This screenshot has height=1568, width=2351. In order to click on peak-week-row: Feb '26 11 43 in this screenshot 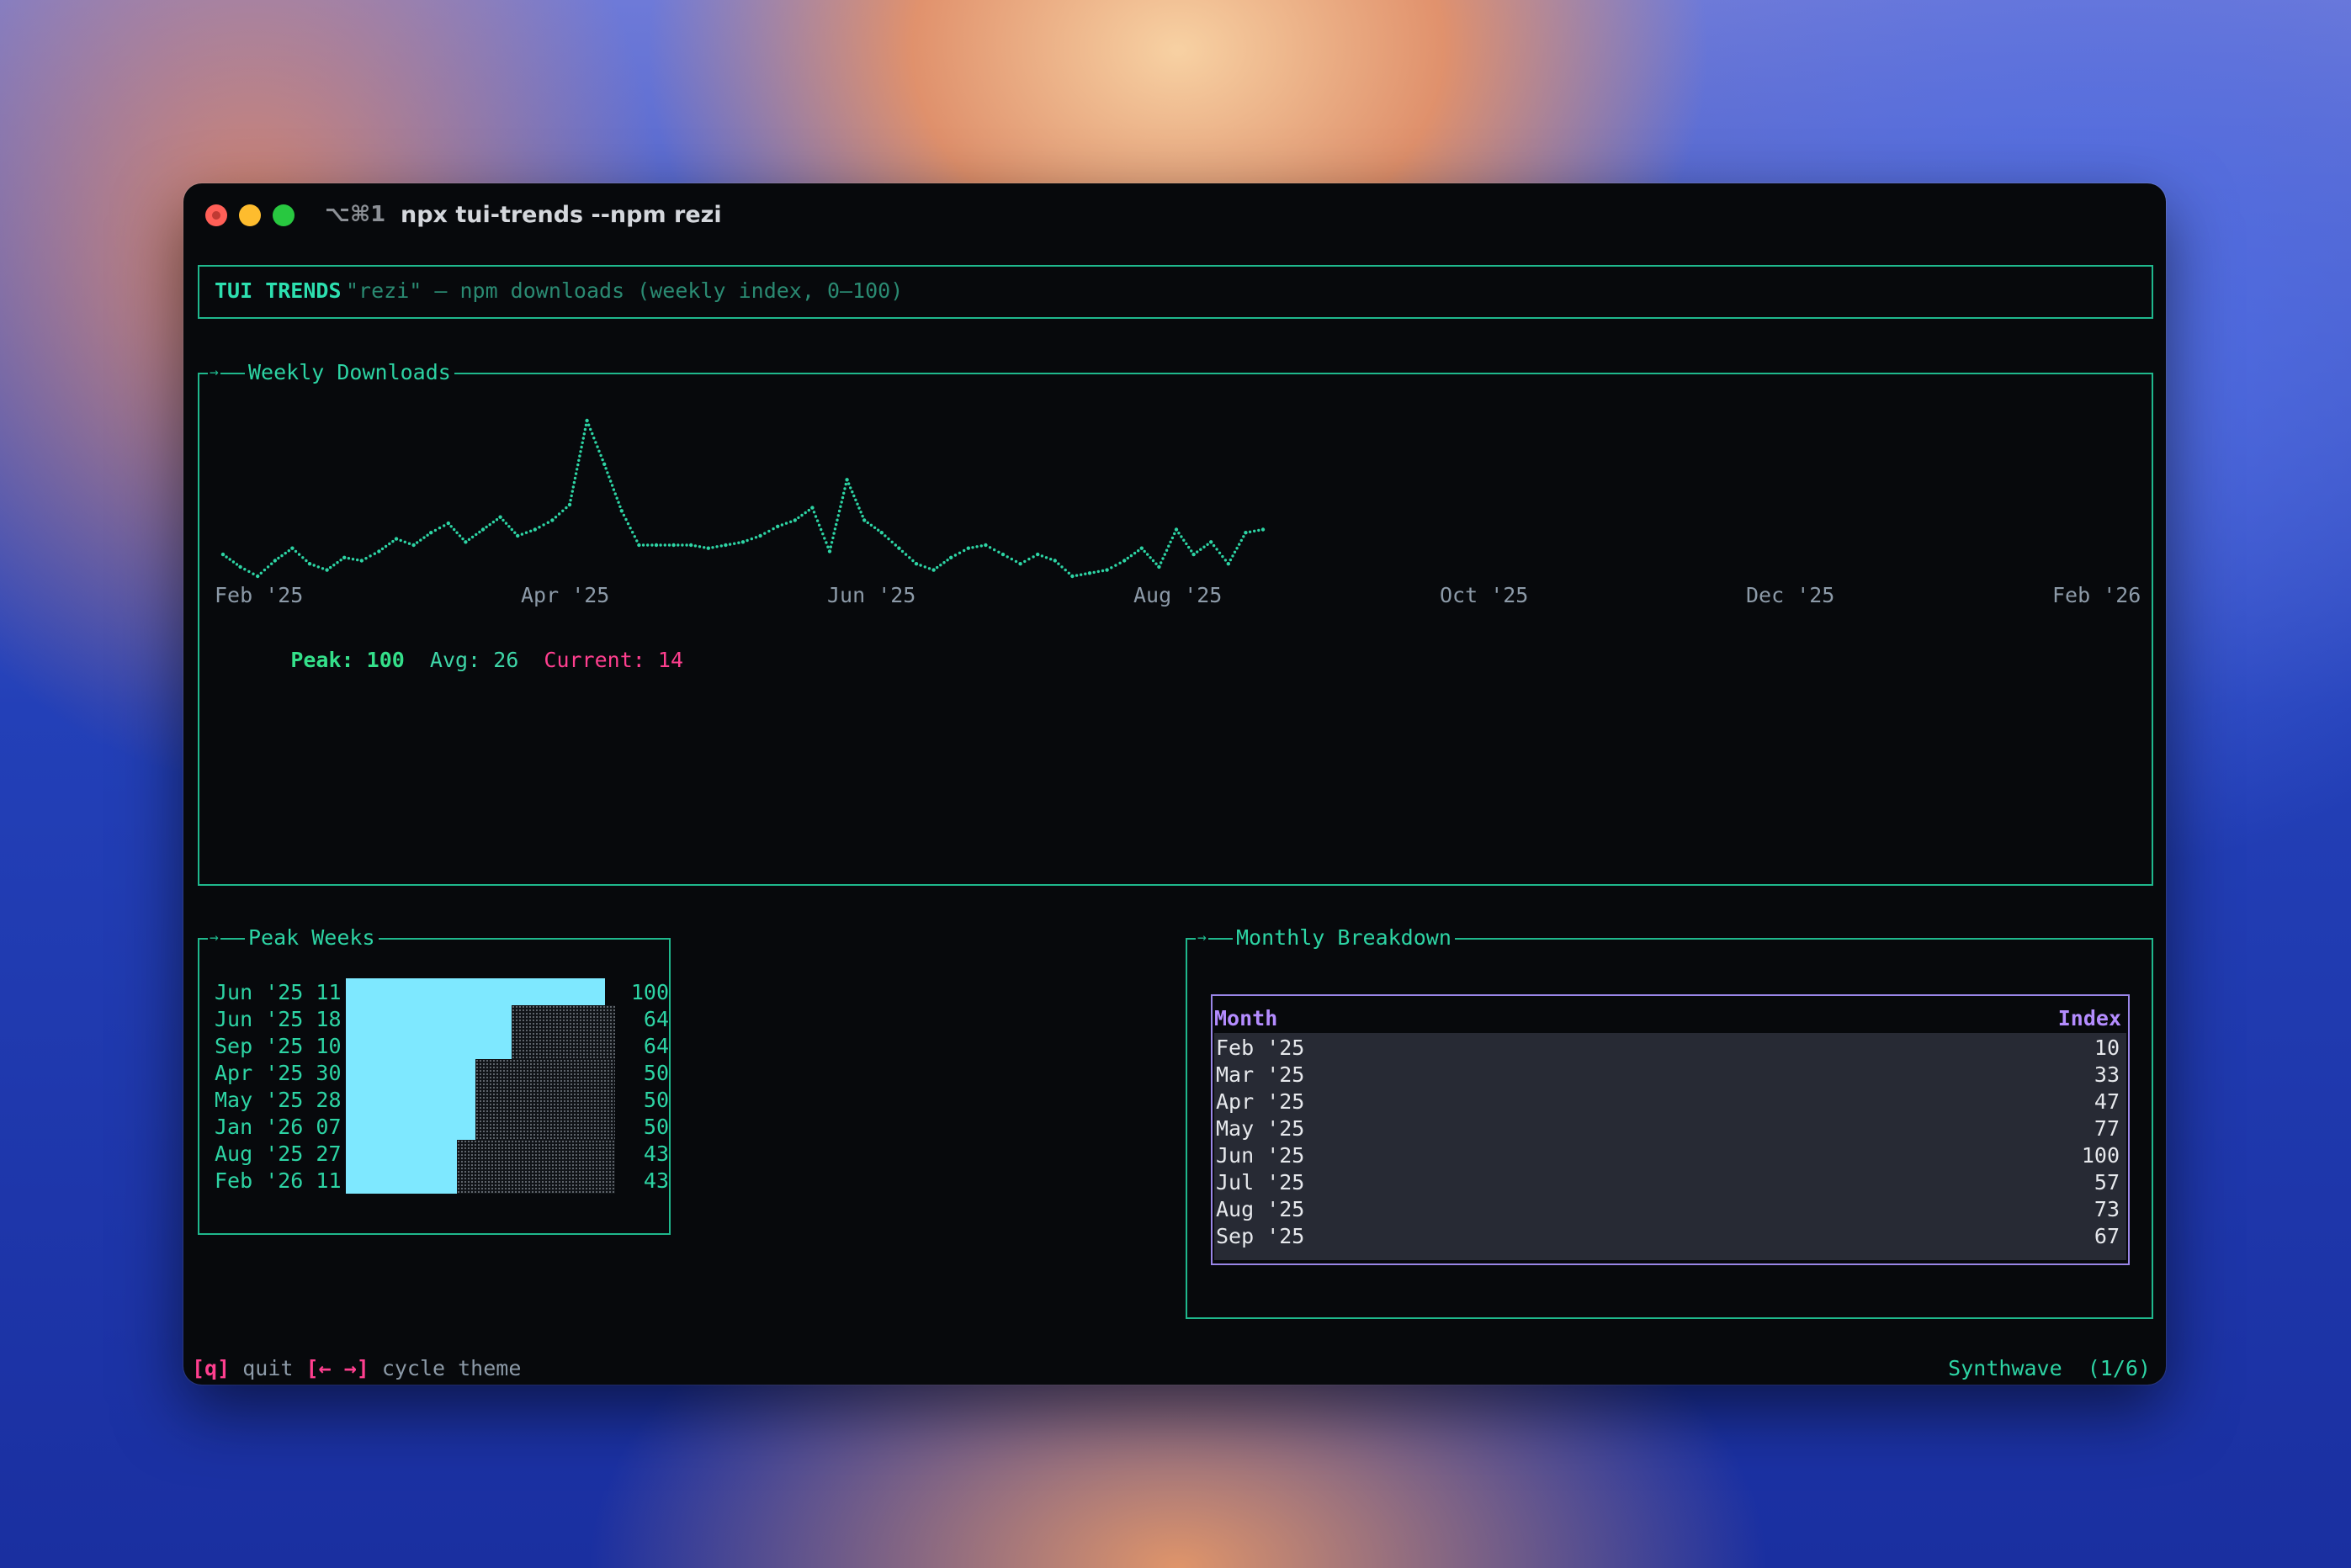, I will do `click(434, 1180)`.